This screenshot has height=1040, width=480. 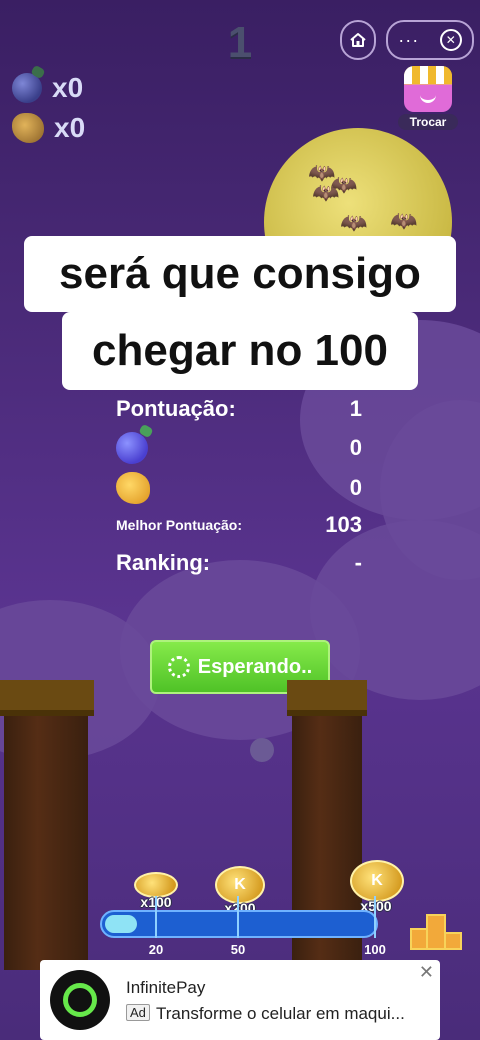 What do you see at coordinates (355, 447) in the screenshot?
I see `berries-value: 0` at bounding box center [355, 447].